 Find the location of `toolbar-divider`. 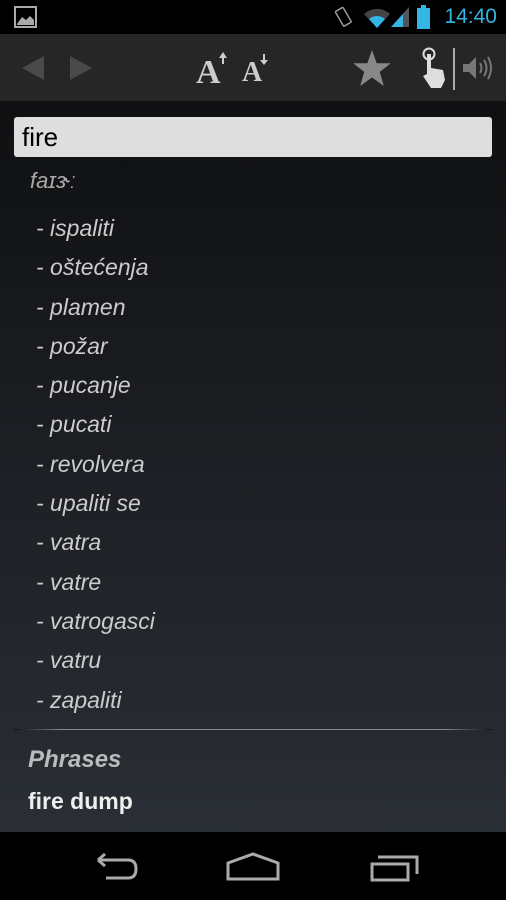

toolbar-divider is located at coordinates (454, 69).